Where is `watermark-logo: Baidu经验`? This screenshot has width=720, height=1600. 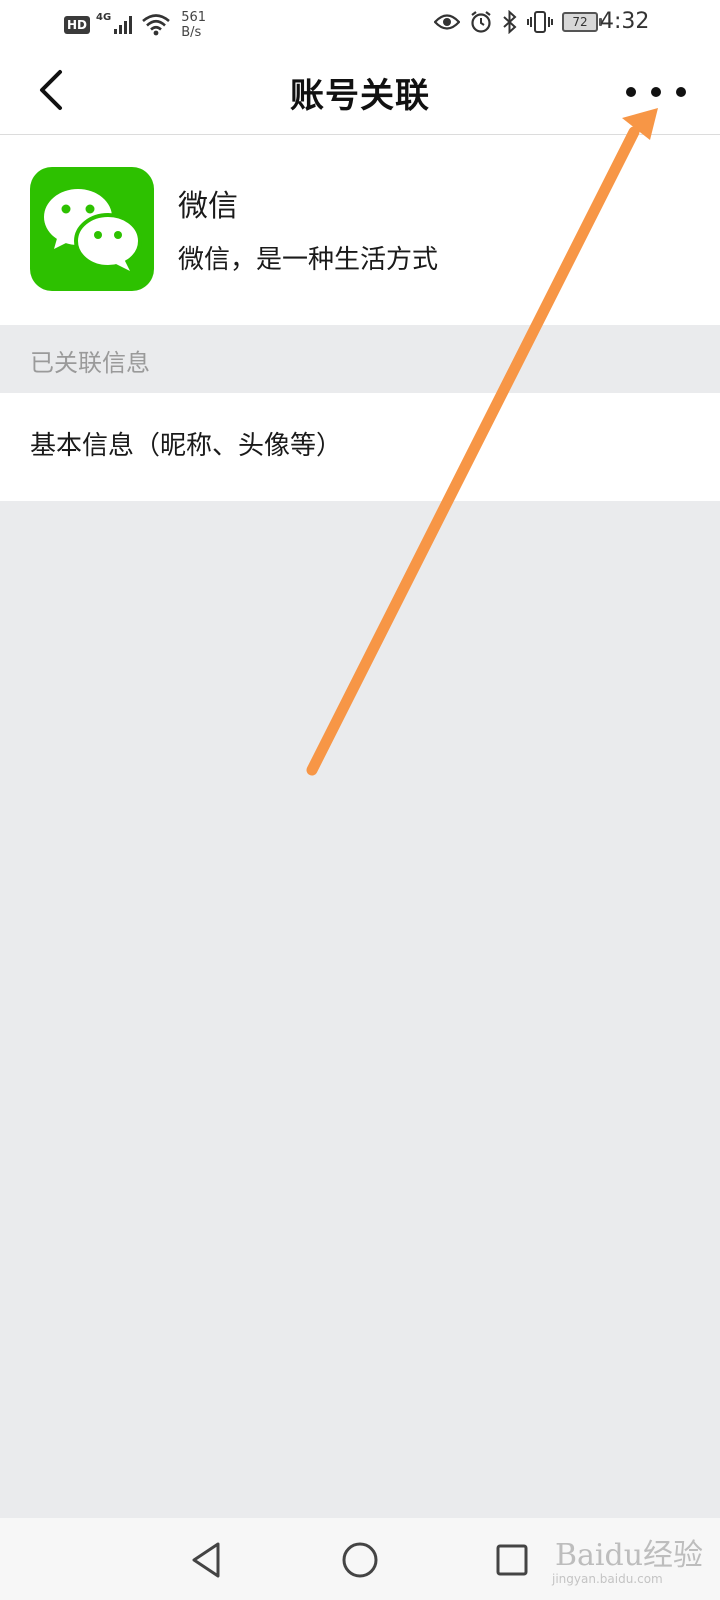 watermark-logo: Baidu经验 is located at coordinates (629, 1555).